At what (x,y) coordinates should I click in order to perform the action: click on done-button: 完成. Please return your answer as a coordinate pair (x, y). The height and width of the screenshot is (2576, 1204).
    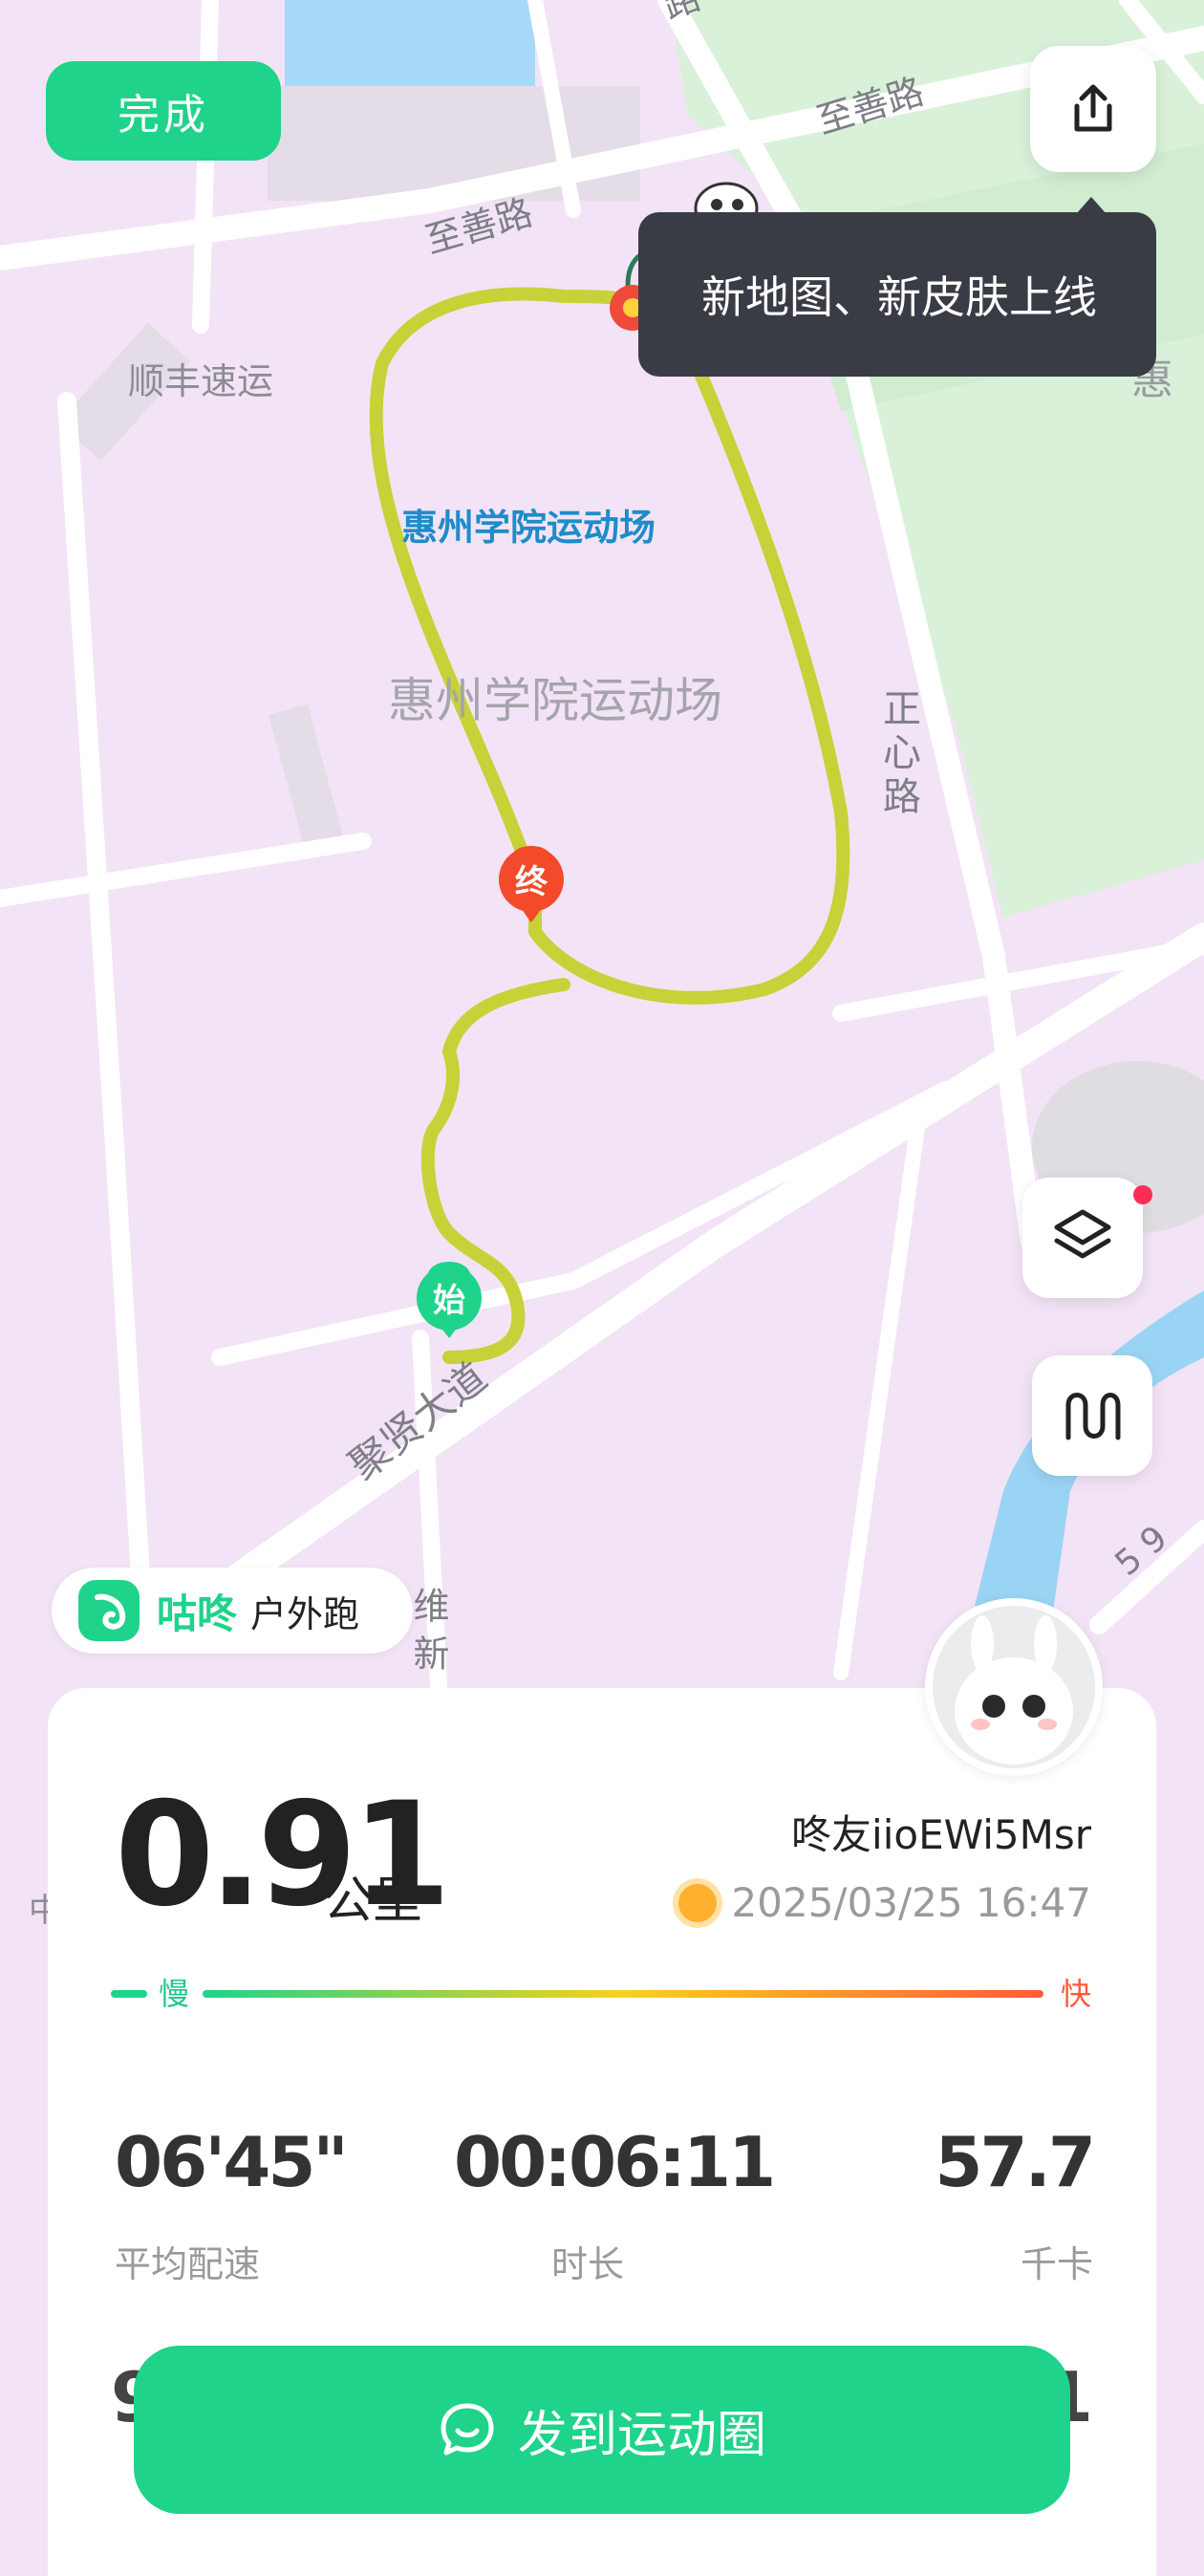
    Looking at the image, I should click on (163, 111).